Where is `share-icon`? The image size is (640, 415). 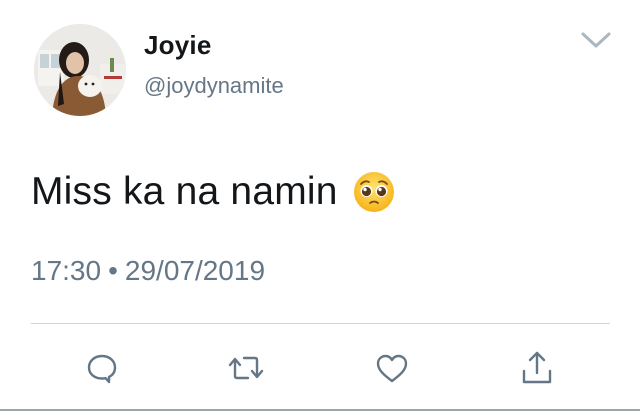 share-icon is located at coordinates (537, 367).